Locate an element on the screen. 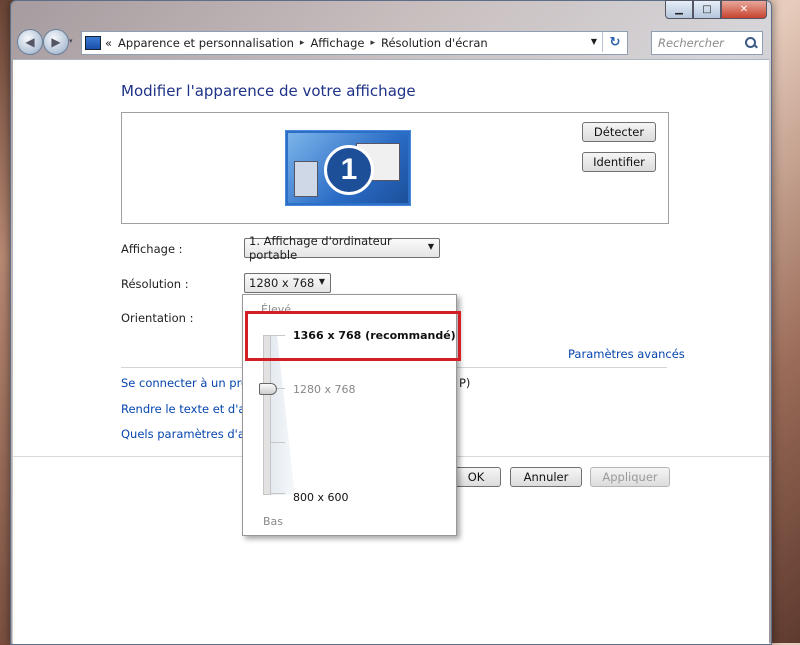 Image resolution: width=800 pixels, height=645 pixels. address-dropdown-icon: ▼ is located at coordinates (594, 41).